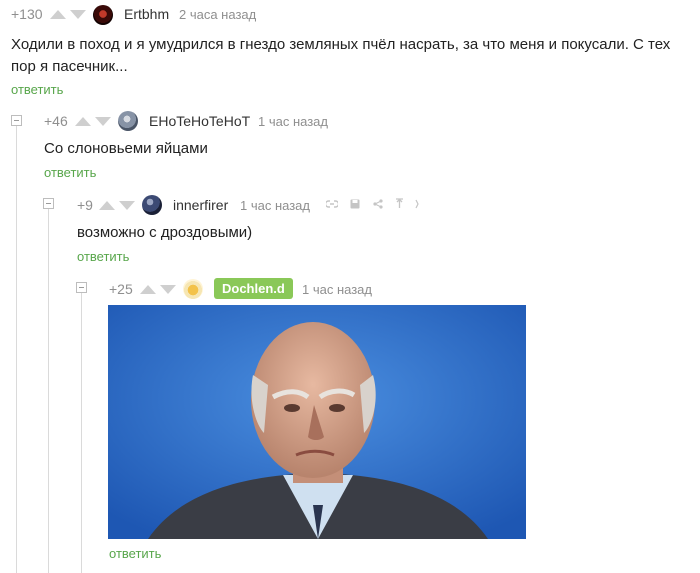 This screenshot has height=573, width=700. Describe the element at coordinates (399, 205) in the screenshot. I see `pin-icon` at that location.